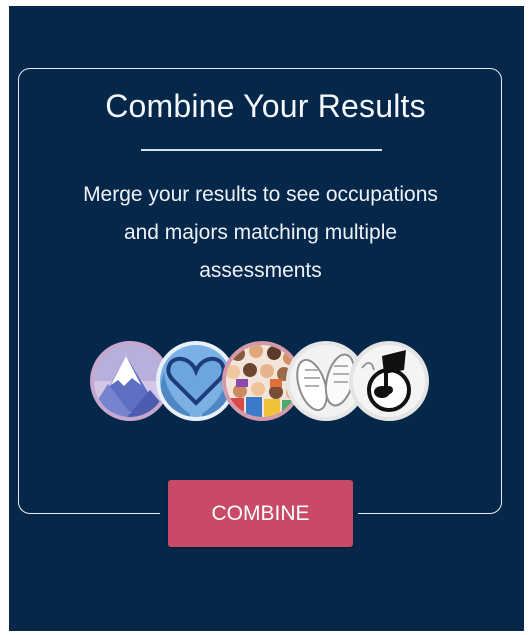 The height and width of the screenshot is (635, 531). What do you see at coordinates (260, 513) in the screenshot?
I see `combine-button: COMBINE` at bounding box center [260, 513].